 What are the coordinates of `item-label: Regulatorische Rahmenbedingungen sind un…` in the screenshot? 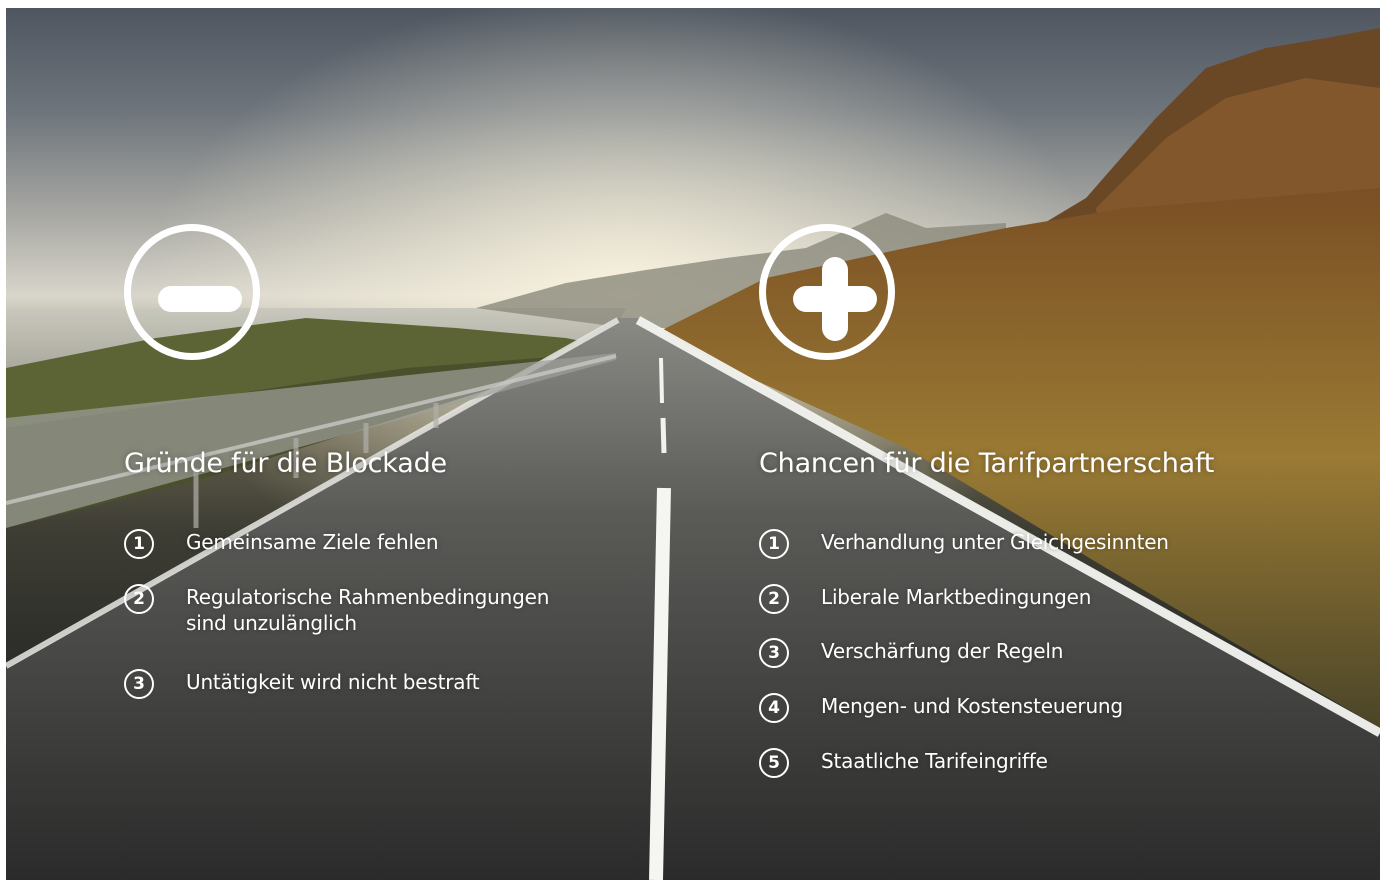 It's located at (367, 610).